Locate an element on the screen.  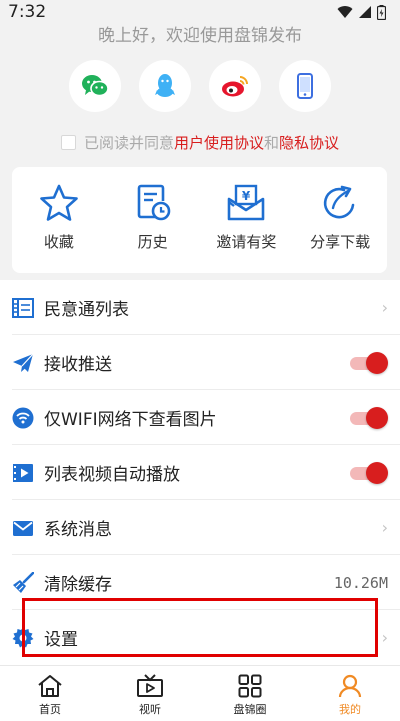
grid-icon is located at coordinates (250, 686).